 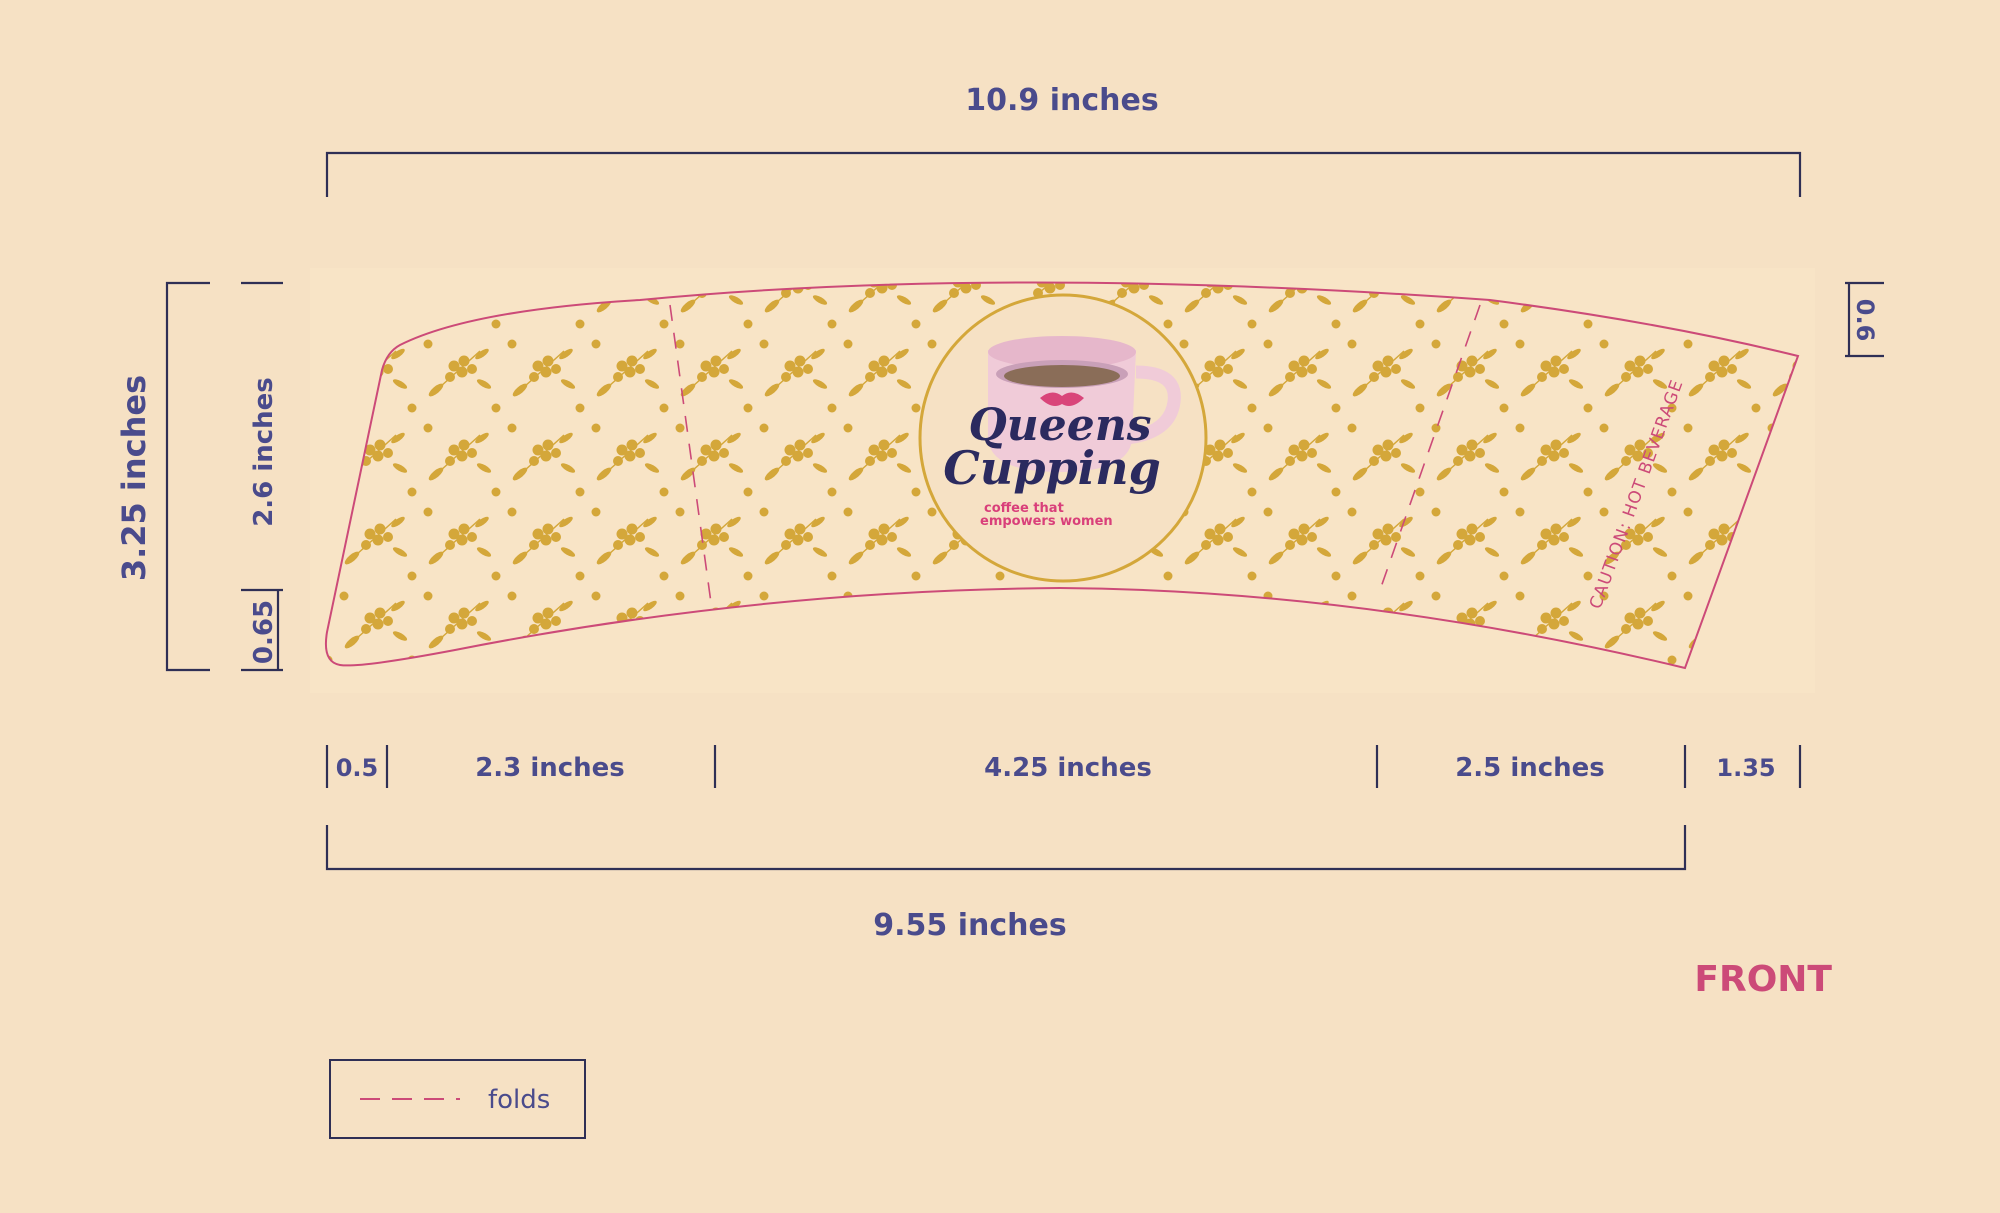 What do you see at coordinates (1051, 468) in the screenshot?
I see `logo-line-2: Cupping` at bounding box center [1051, 468].